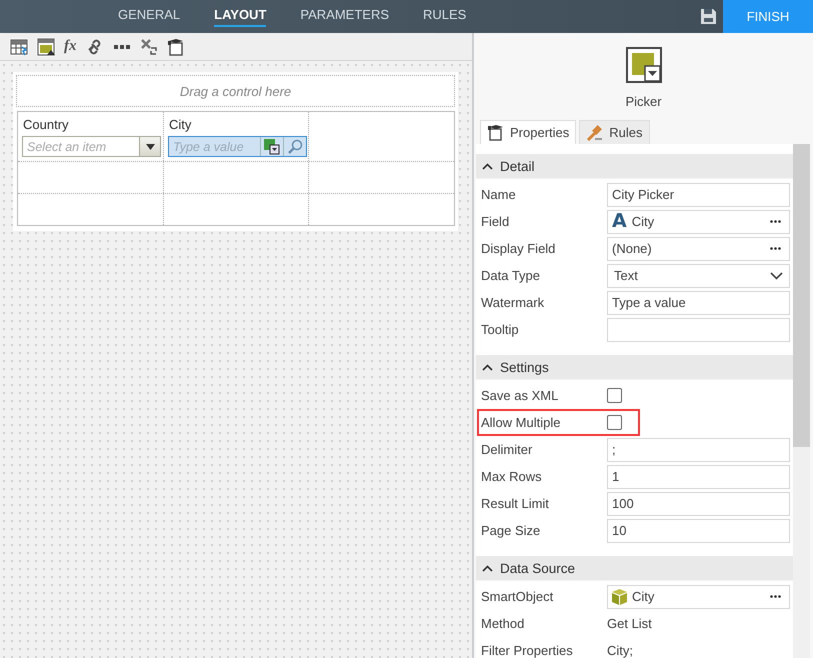 This screenshot has width=813, height=658. I want to click on tab: Rules, so click(614, 132).